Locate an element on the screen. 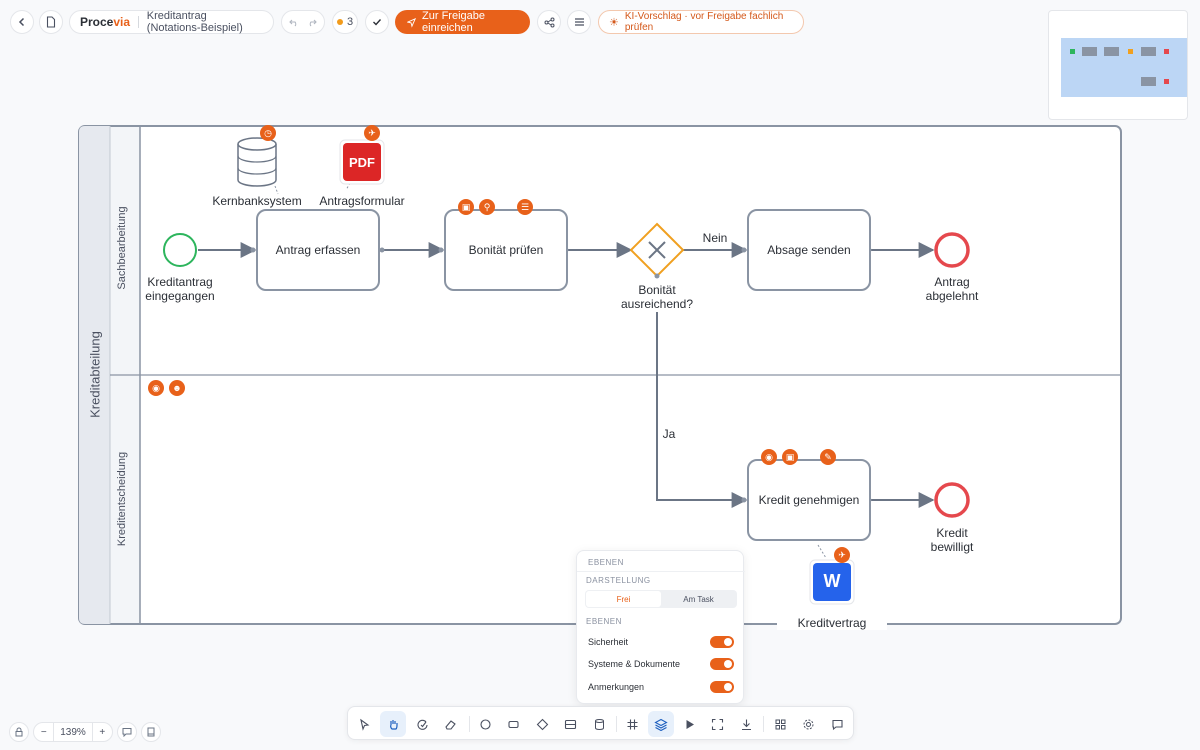 Image resolution: width=1200 pixels, height=750 pixels. task-tool is located at coordinates (513, 724).